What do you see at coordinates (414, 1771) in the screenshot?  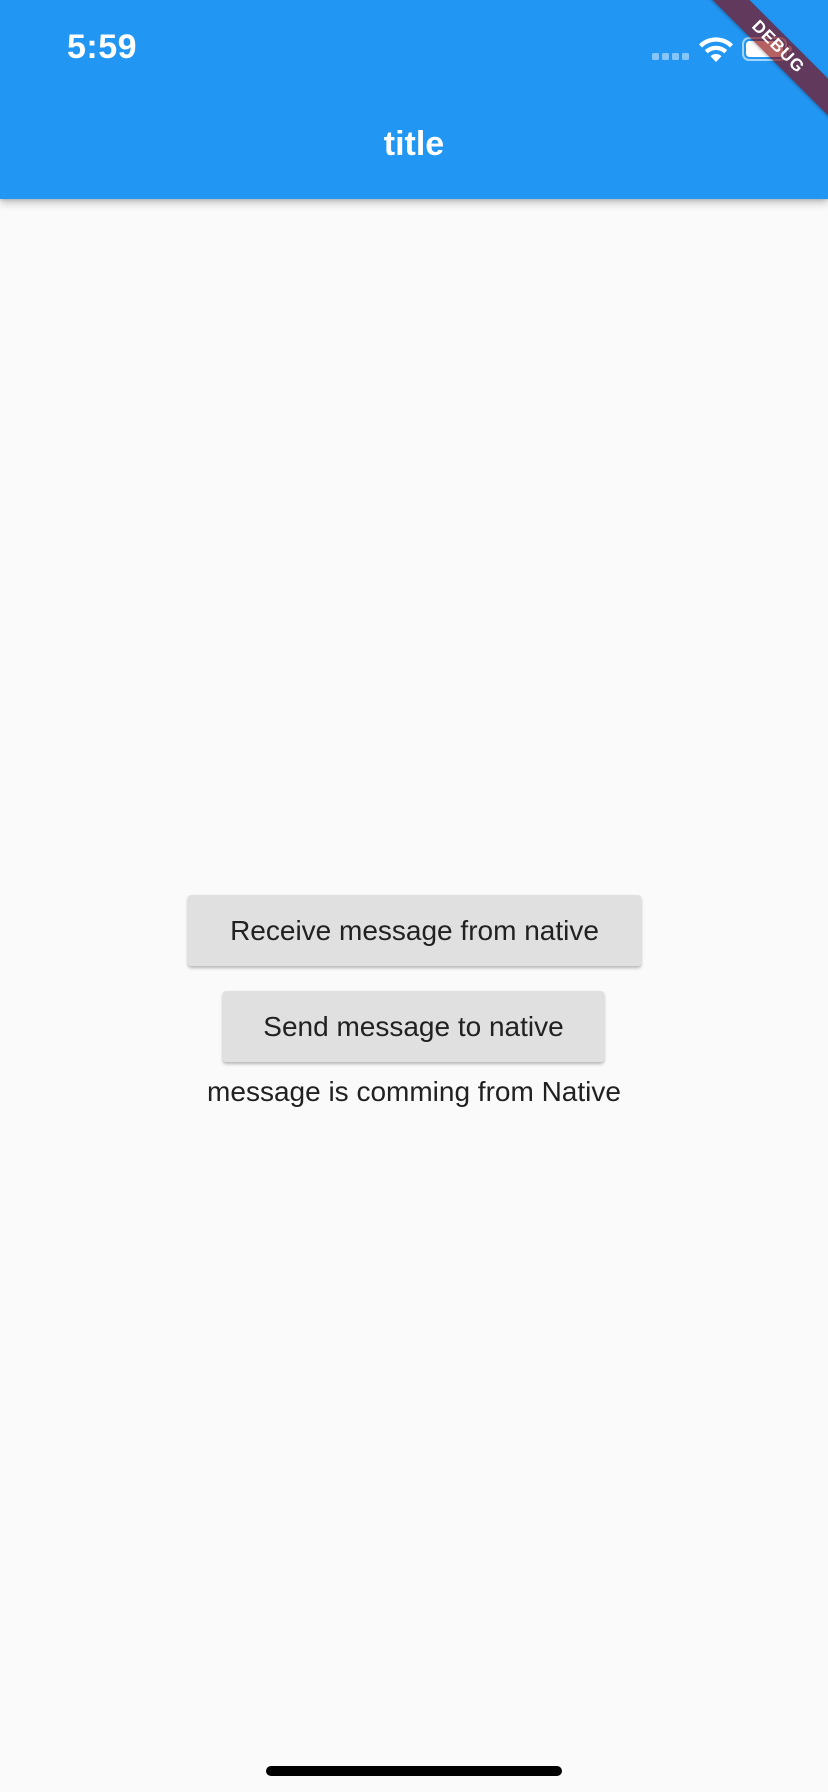 I see `home-indicator` at bounding box center [414, 1771].